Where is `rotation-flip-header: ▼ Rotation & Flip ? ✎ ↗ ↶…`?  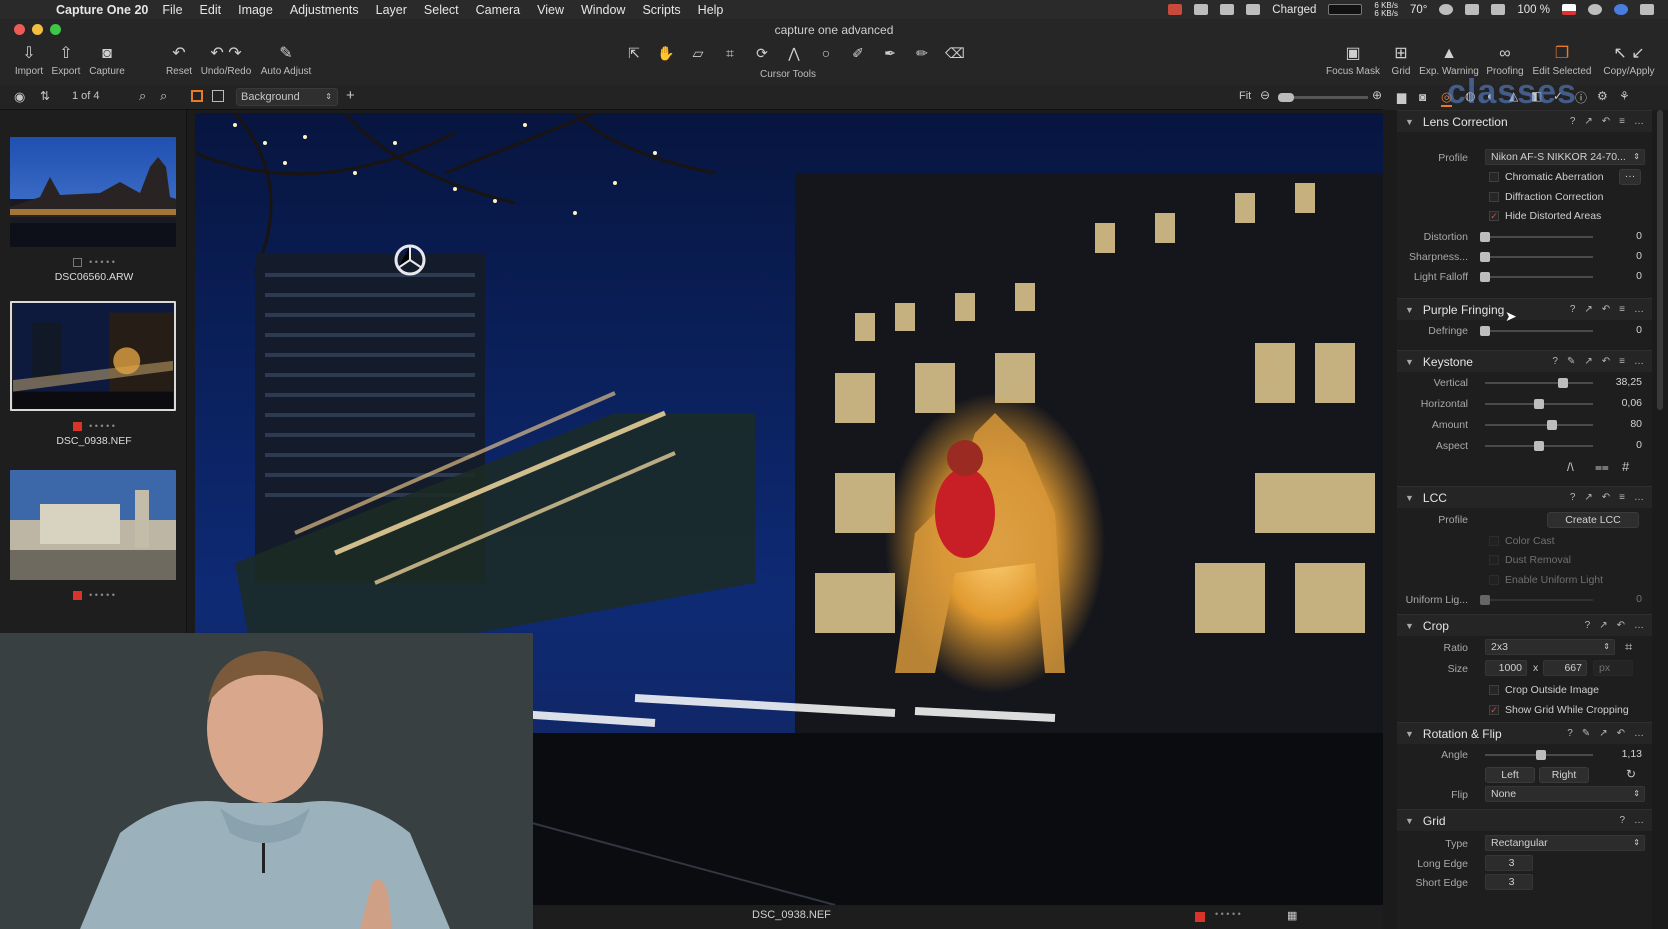
rotation-flip-header: ▼ Rotation & Flip ? ✎ ↗ ↶… is located at coordinates (1524, 733).